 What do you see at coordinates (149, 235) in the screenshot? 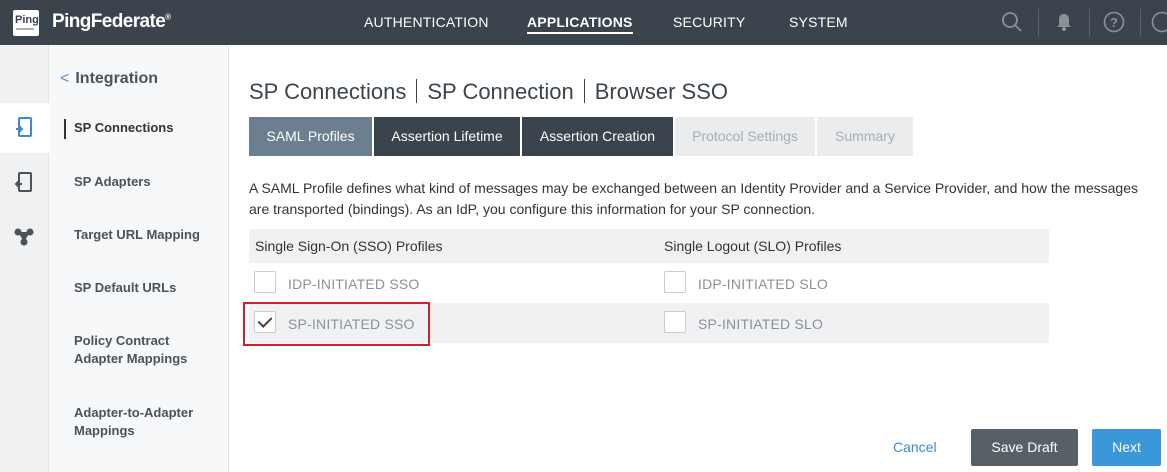
I see `subnav-item-target-url-mapping: Target URL Mapping` at bounding box center [149, 235].